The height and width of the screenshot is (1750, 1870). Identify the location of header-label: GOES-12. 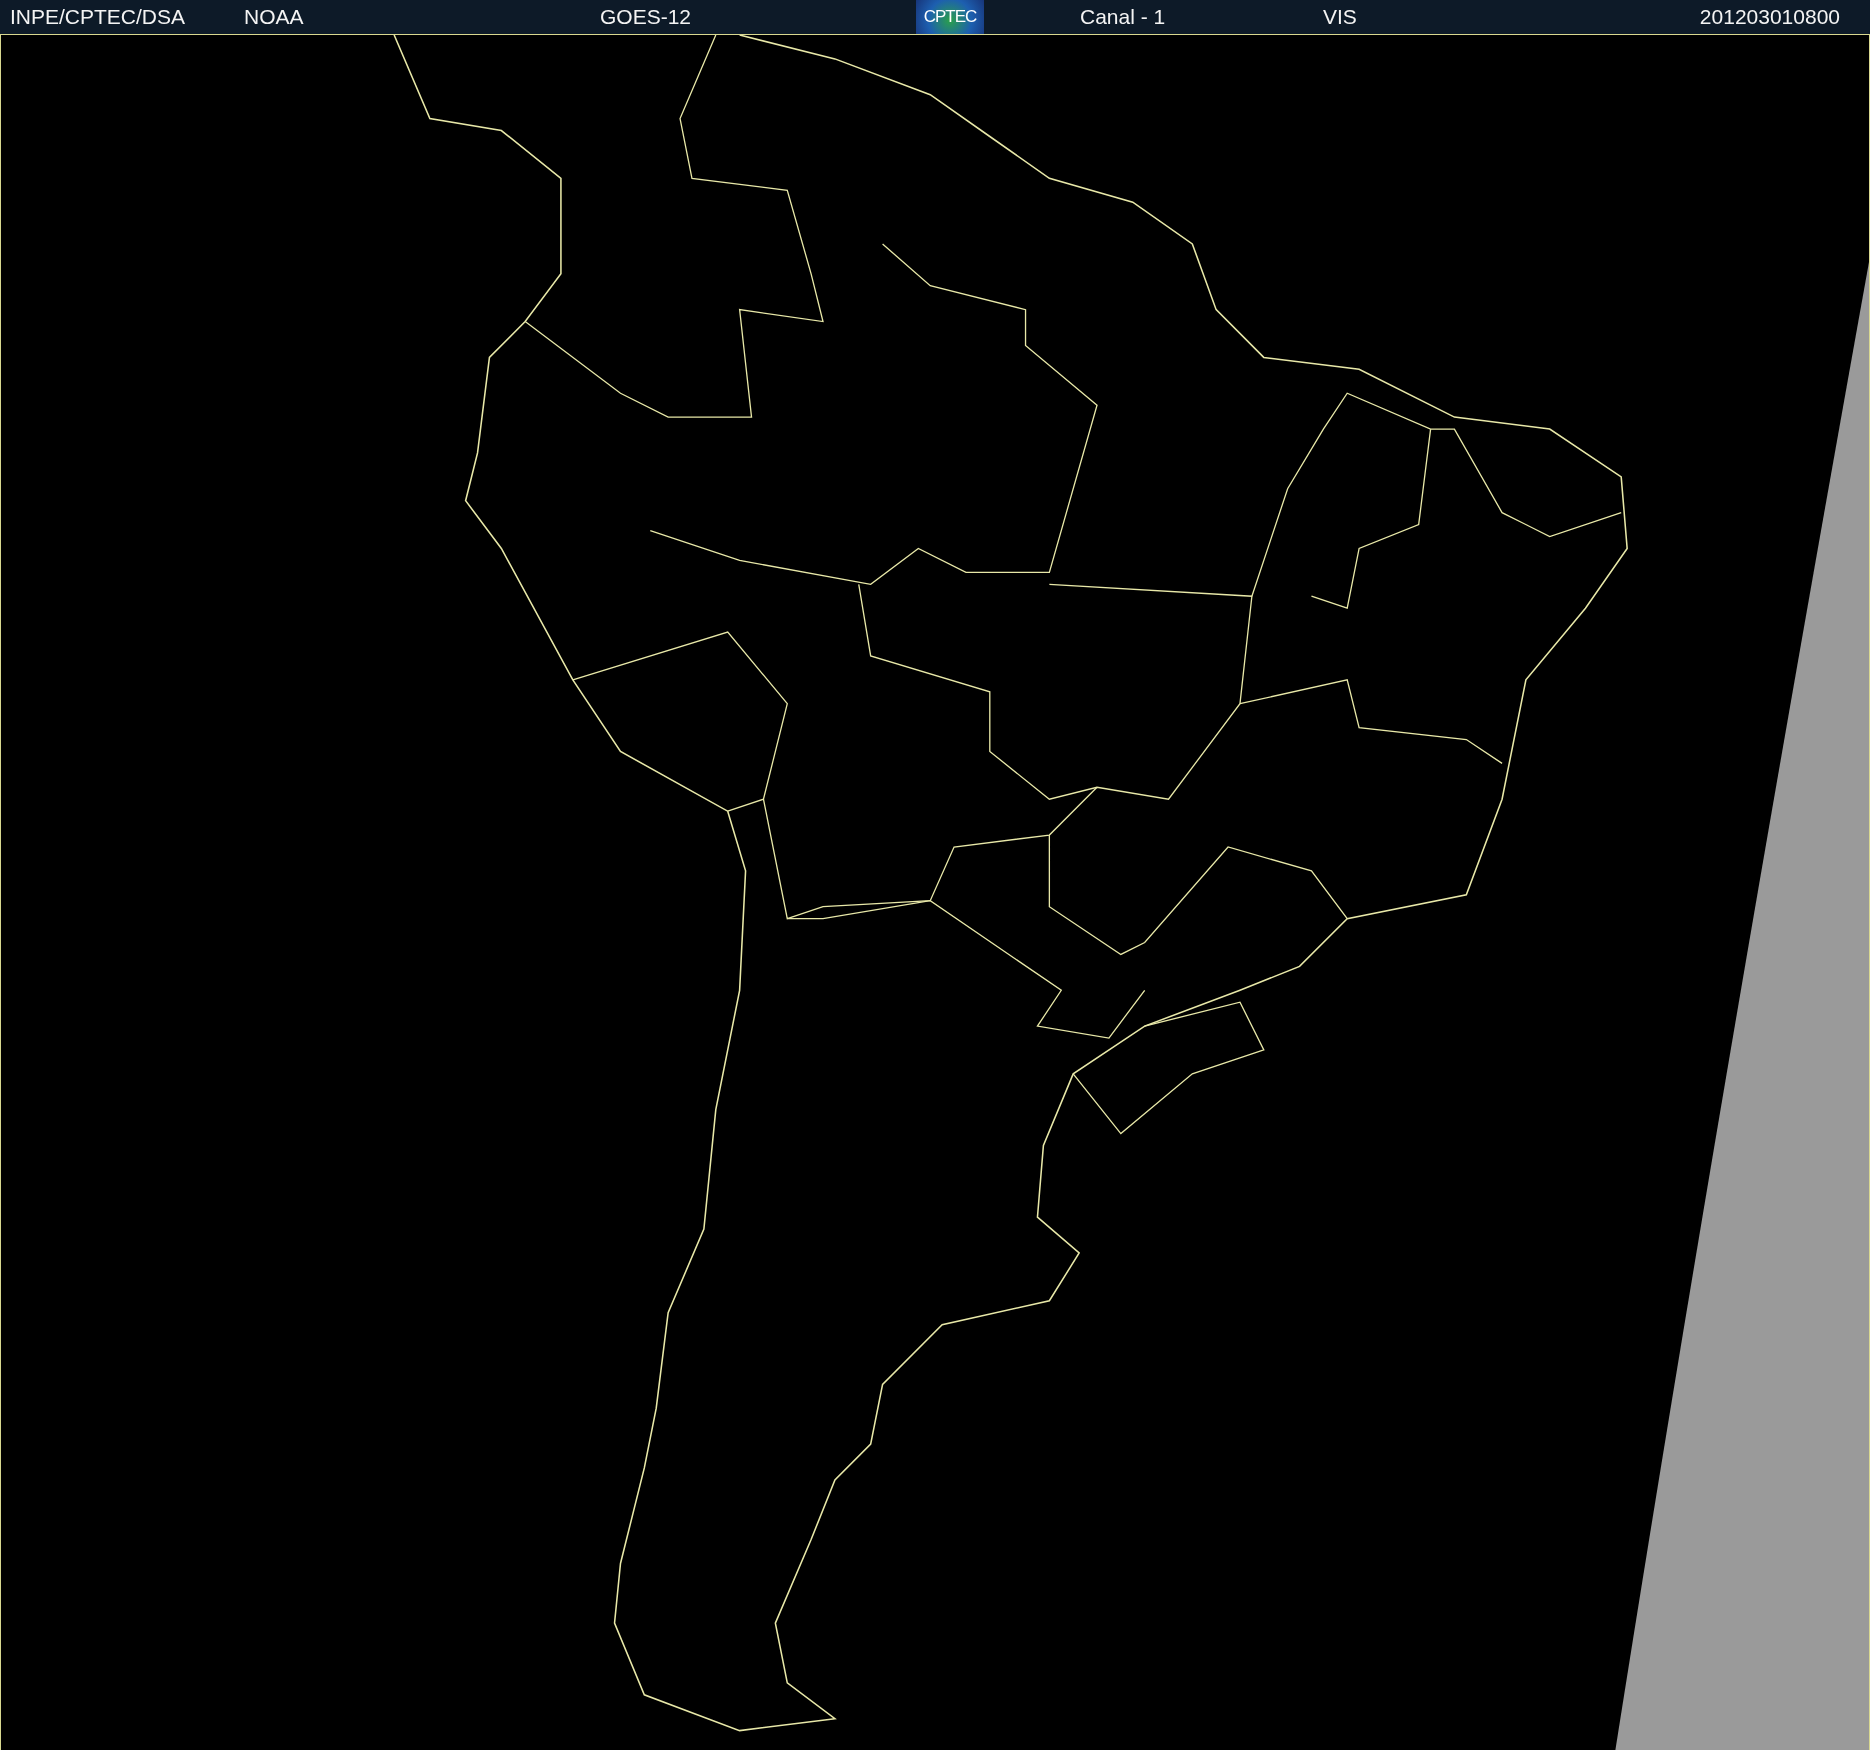
(646, 17).